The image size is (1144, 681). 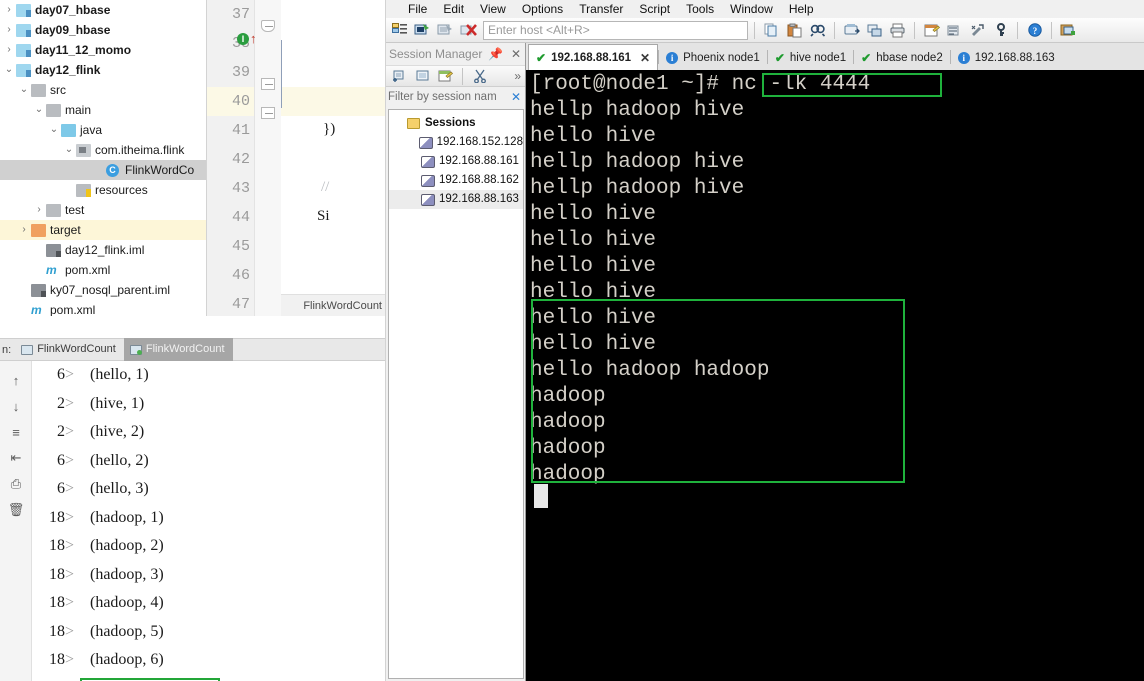 What do you see at coordinates (771, 30) in the screenshot?
I see `copy-icon` at bounding box center [771, 30].